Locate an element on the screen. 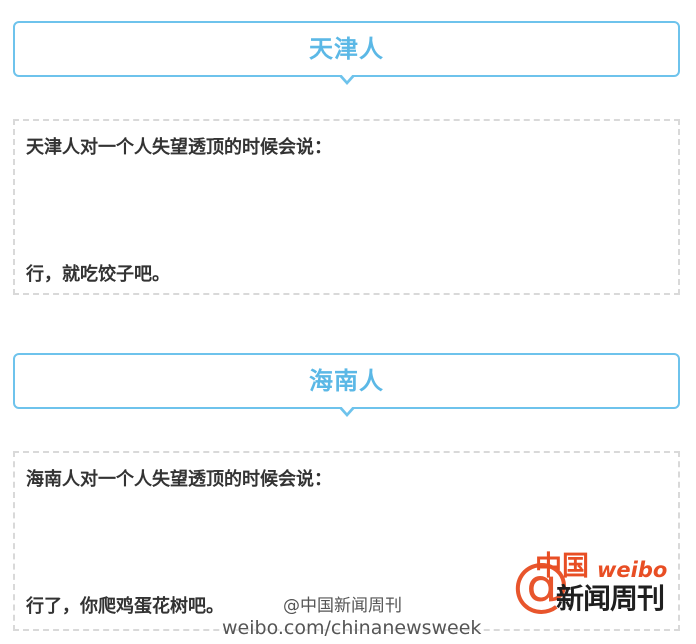 The width and height of the screenshot is (696, 644). watermark-handle: @中国新闻周刊 is located at coordinates (342, 606).